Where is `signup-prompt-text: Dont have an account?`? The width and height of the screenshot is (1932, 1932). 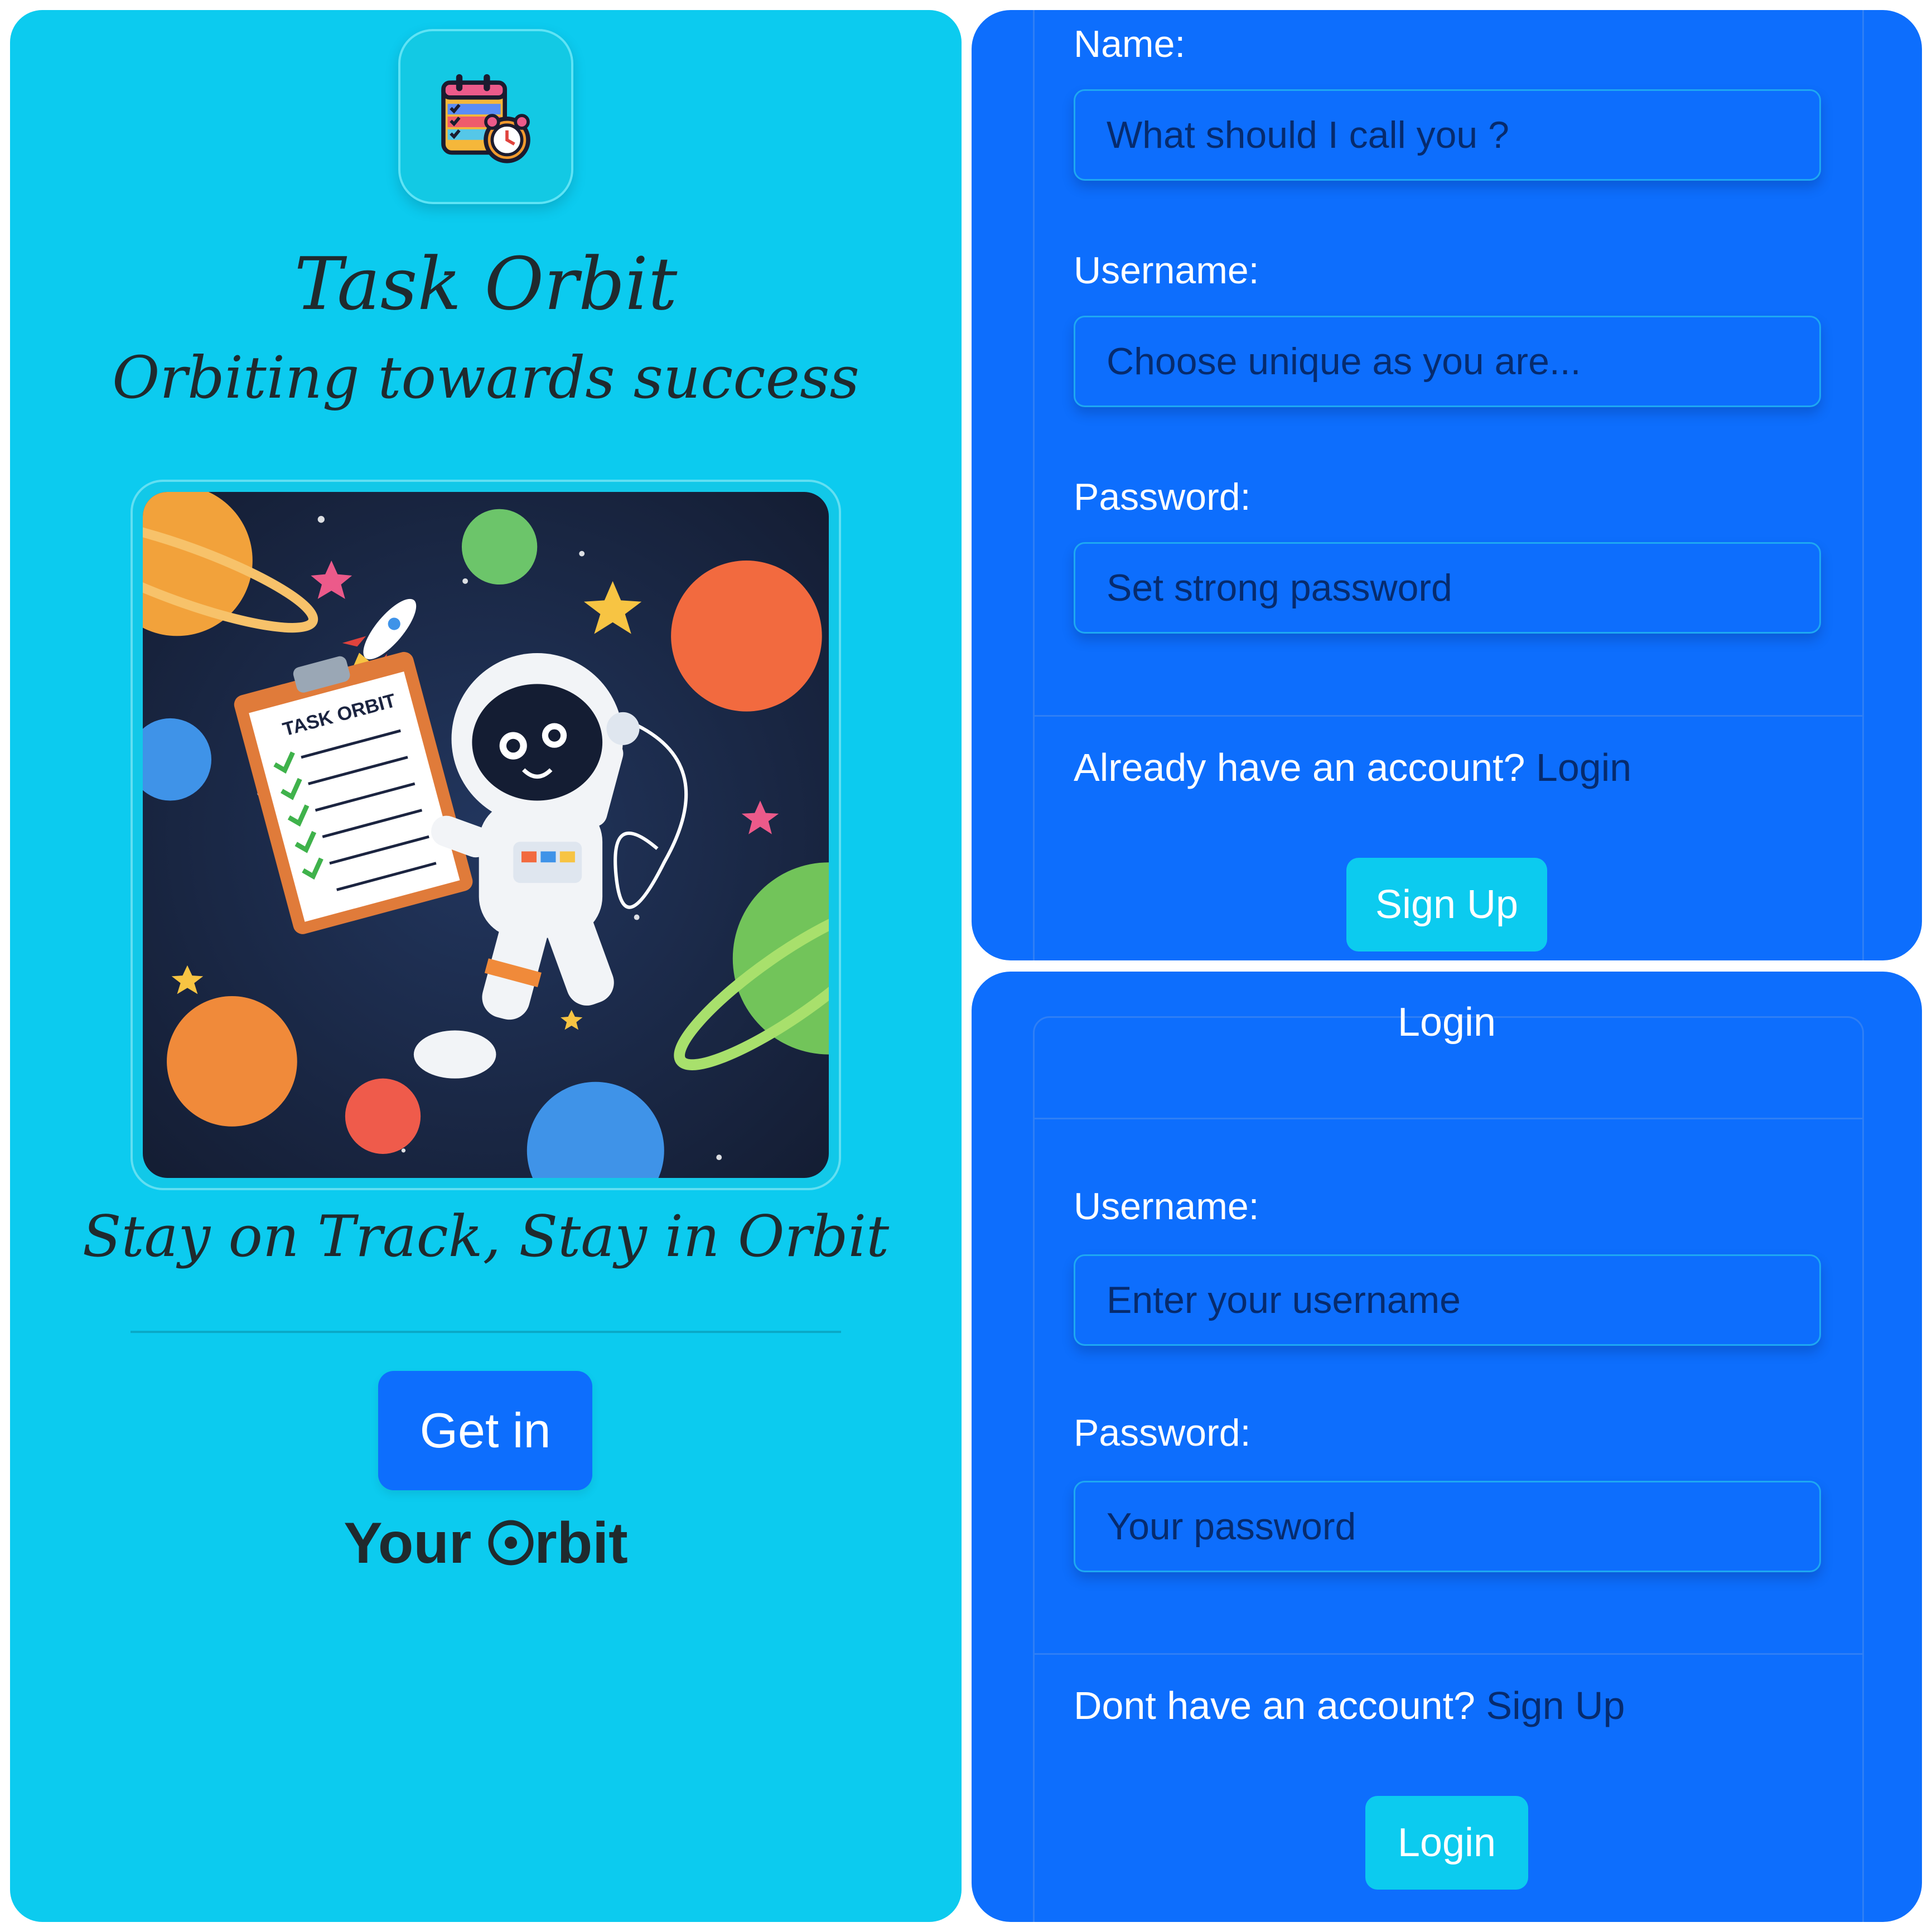 signup-prompt-text: Dont have an account? is located at coordinates (1274, 1705).